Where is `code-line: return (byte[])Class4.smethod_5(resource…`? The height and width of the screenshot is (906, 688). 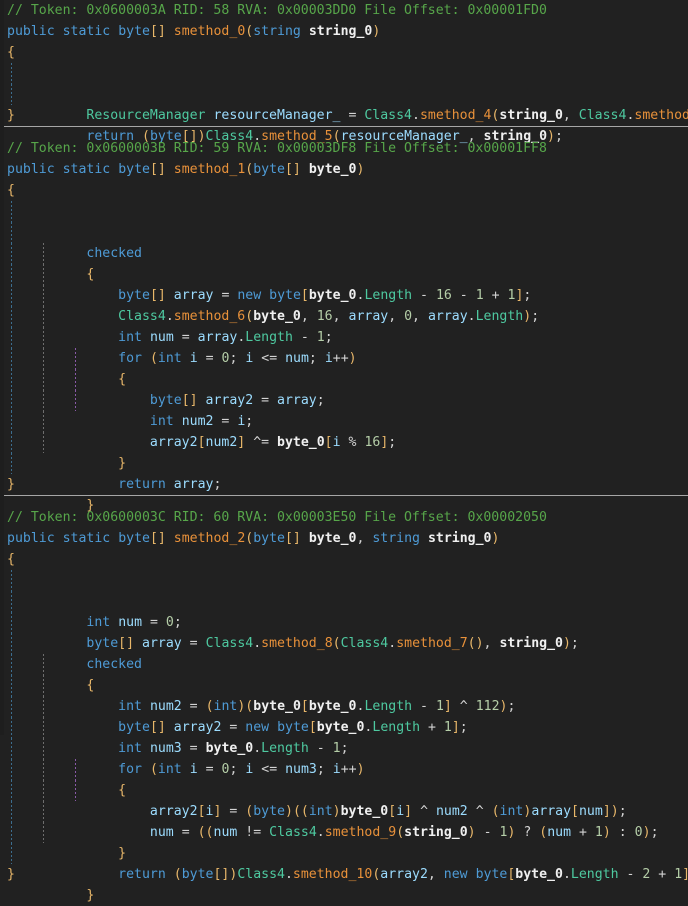
code-line: return (byte[])Class4.smethod_5(resource… is located at coordinates (344, 114).